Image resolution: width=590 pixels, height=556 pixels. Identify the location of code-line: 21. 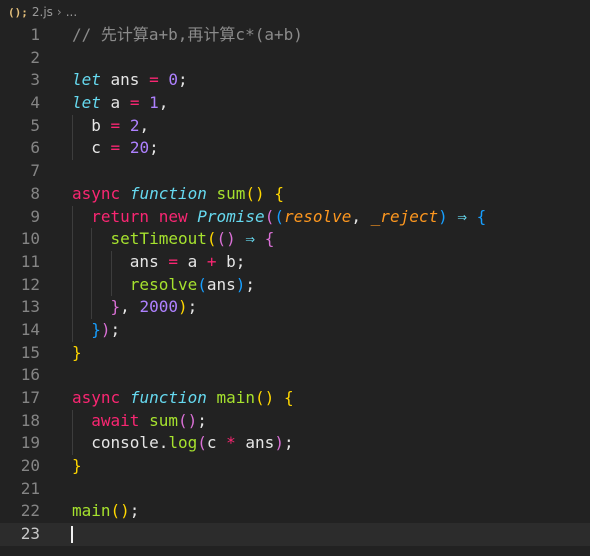
(295, 489).